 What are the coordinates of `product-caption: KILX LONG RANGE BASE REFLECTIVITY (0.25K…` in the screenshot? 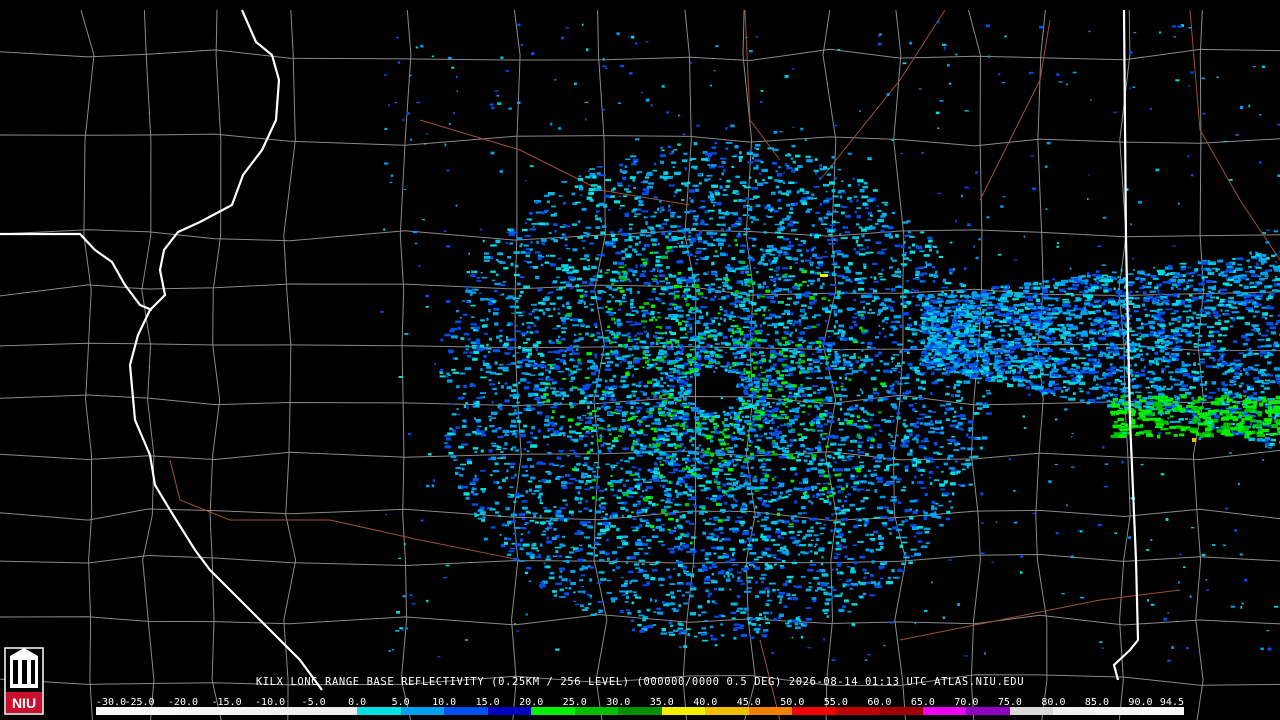 It's located at (640, 682).